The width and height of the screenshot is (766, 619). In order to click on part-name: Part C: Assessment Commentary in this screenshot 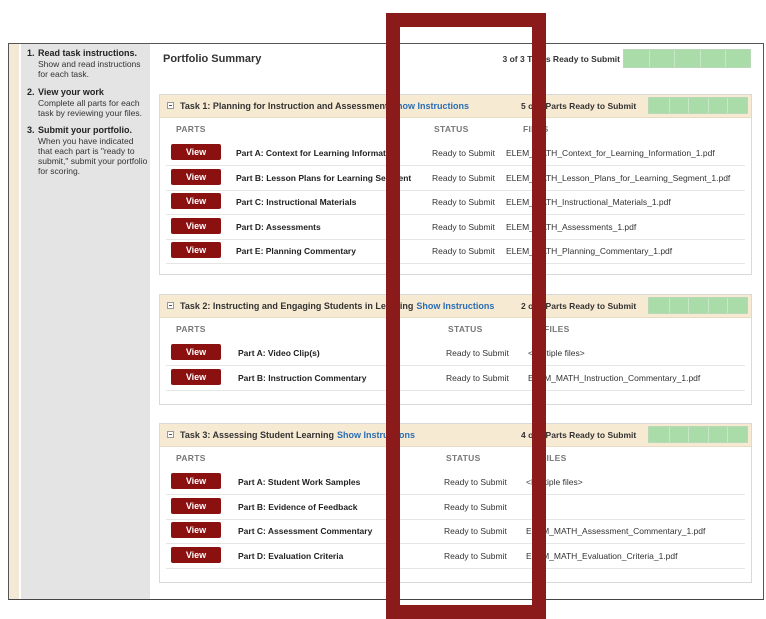, I will do `click(305, 531)`.